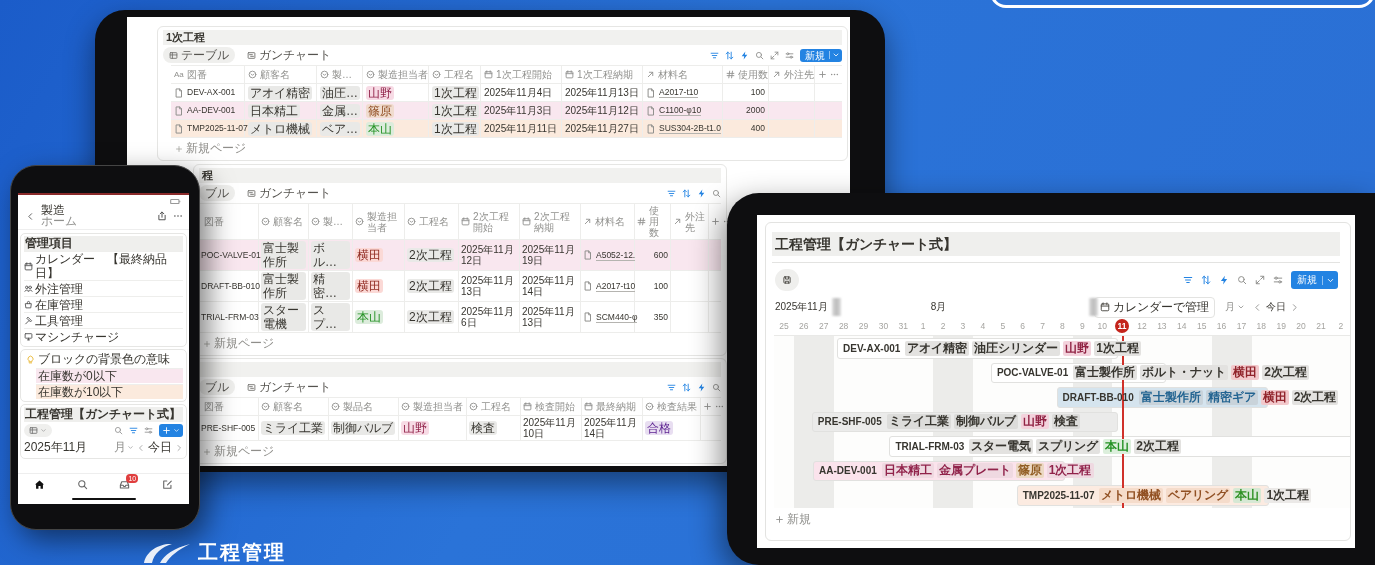 This screenshot has width=1375, height=565. Describe the element at coordinates (211, 110) in the screenshot. I see `row-title: AA-DEV-001` at that location.